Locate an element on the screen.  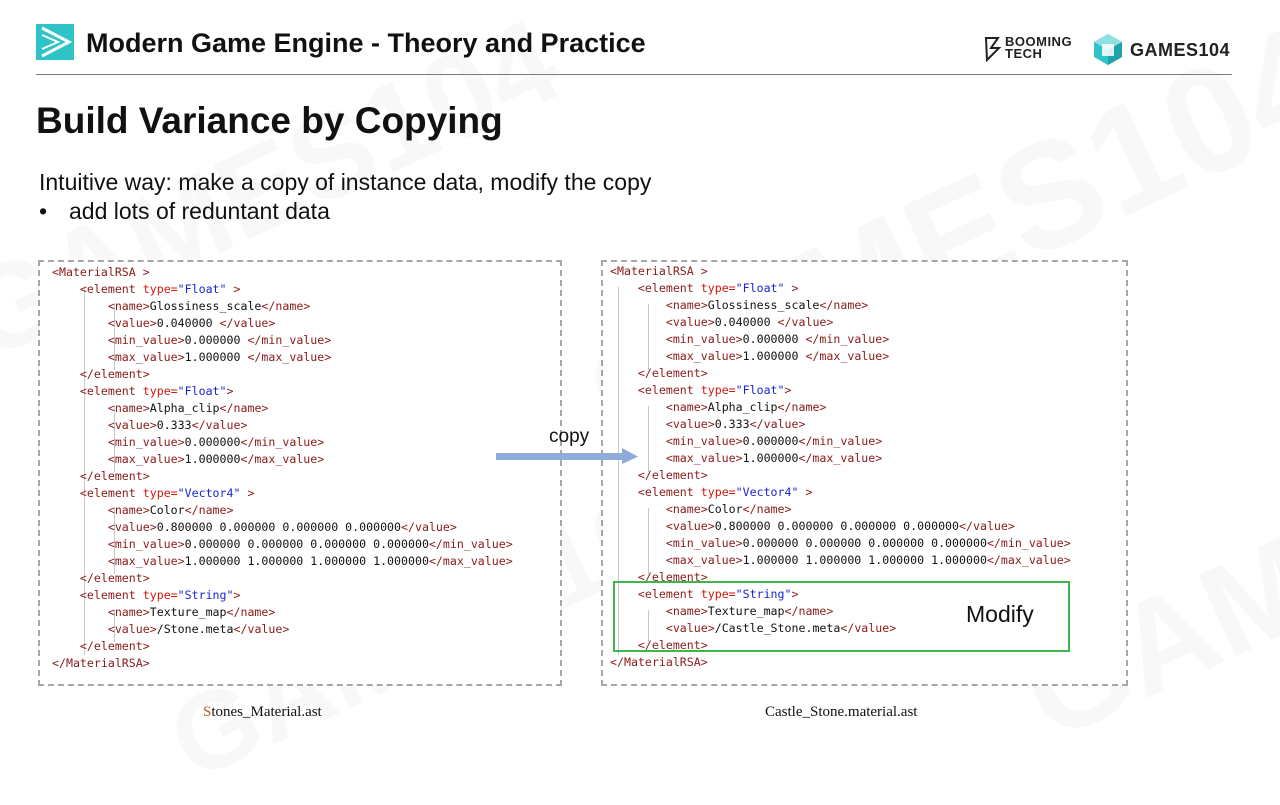
code-line: <value>0.333</value> is located at coordinates (840, 424).